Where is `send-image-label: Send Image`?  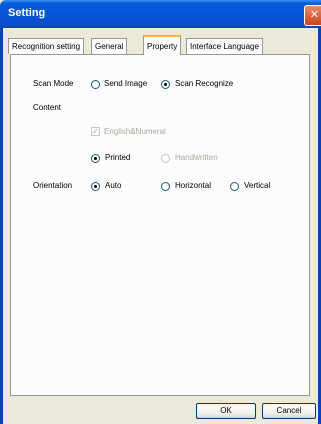
send-image-label: Send Image is located at coordinates (125, 83).